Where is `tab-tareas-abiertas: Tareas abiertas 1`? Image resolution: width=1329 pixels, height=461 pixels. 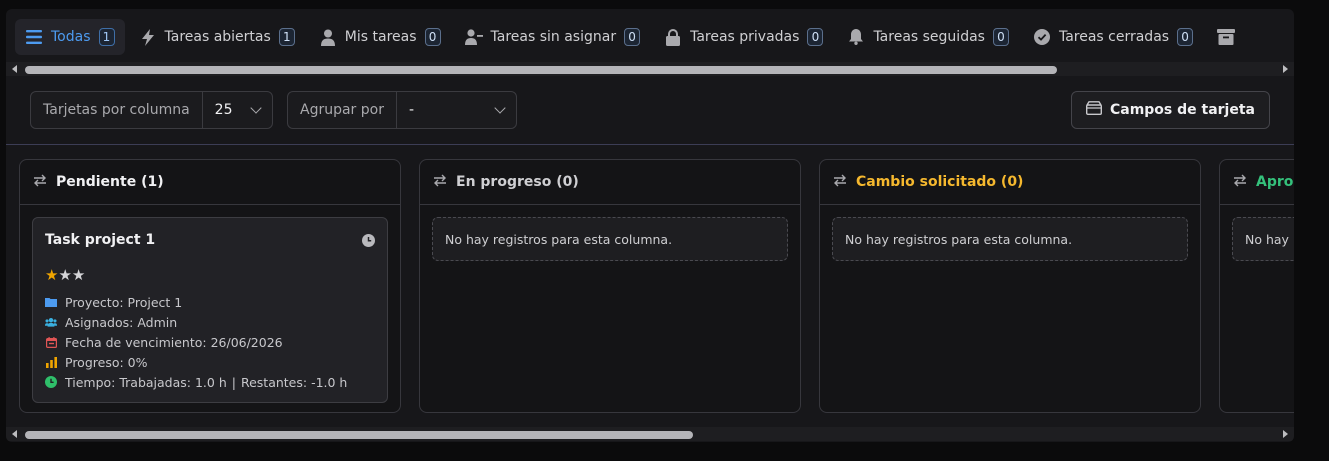
tab-tareas-abiertas: Tareas abiertas 1 is located at coordinates (217, 37).